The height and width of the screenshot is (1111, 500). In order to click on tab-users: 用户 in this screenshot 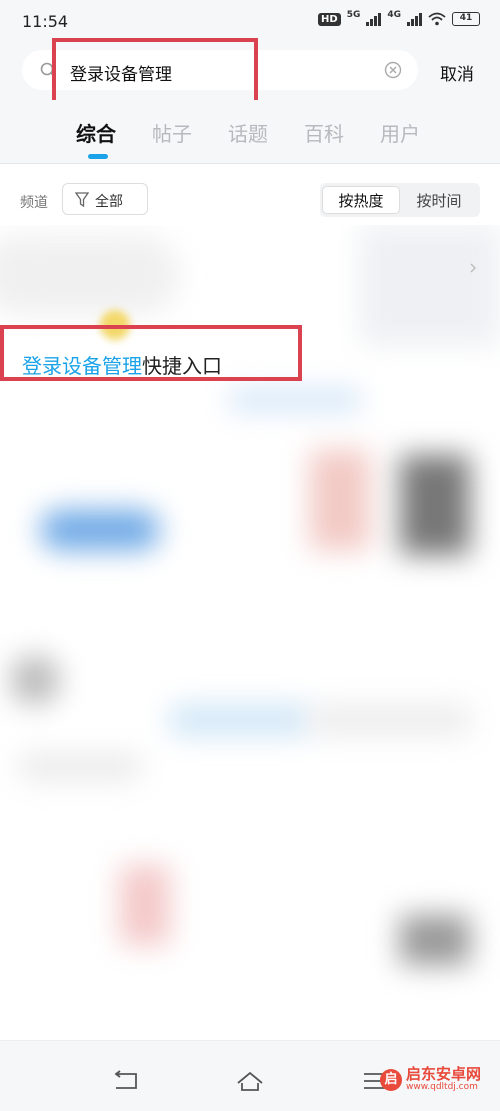, I will do `click(400, 132)`.